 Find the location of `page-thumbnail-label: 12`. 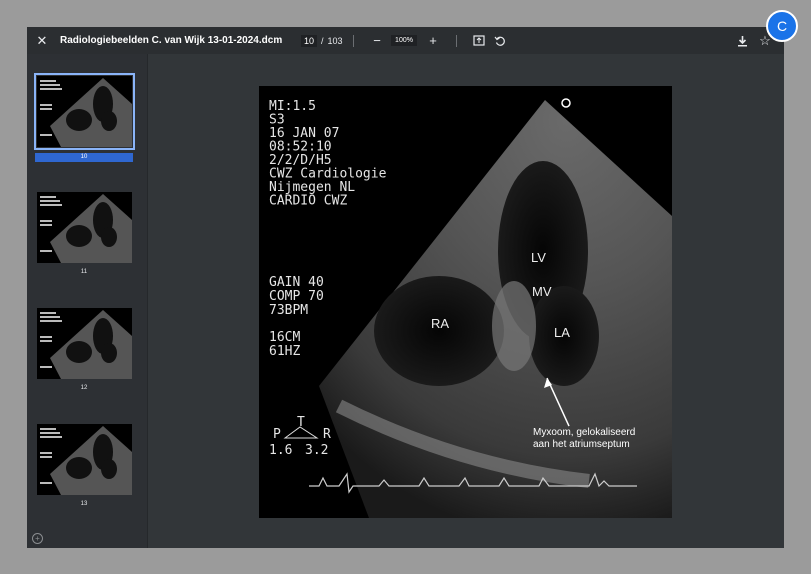

page-thumbnail-label: 12 is located at coordinates (84, 388).